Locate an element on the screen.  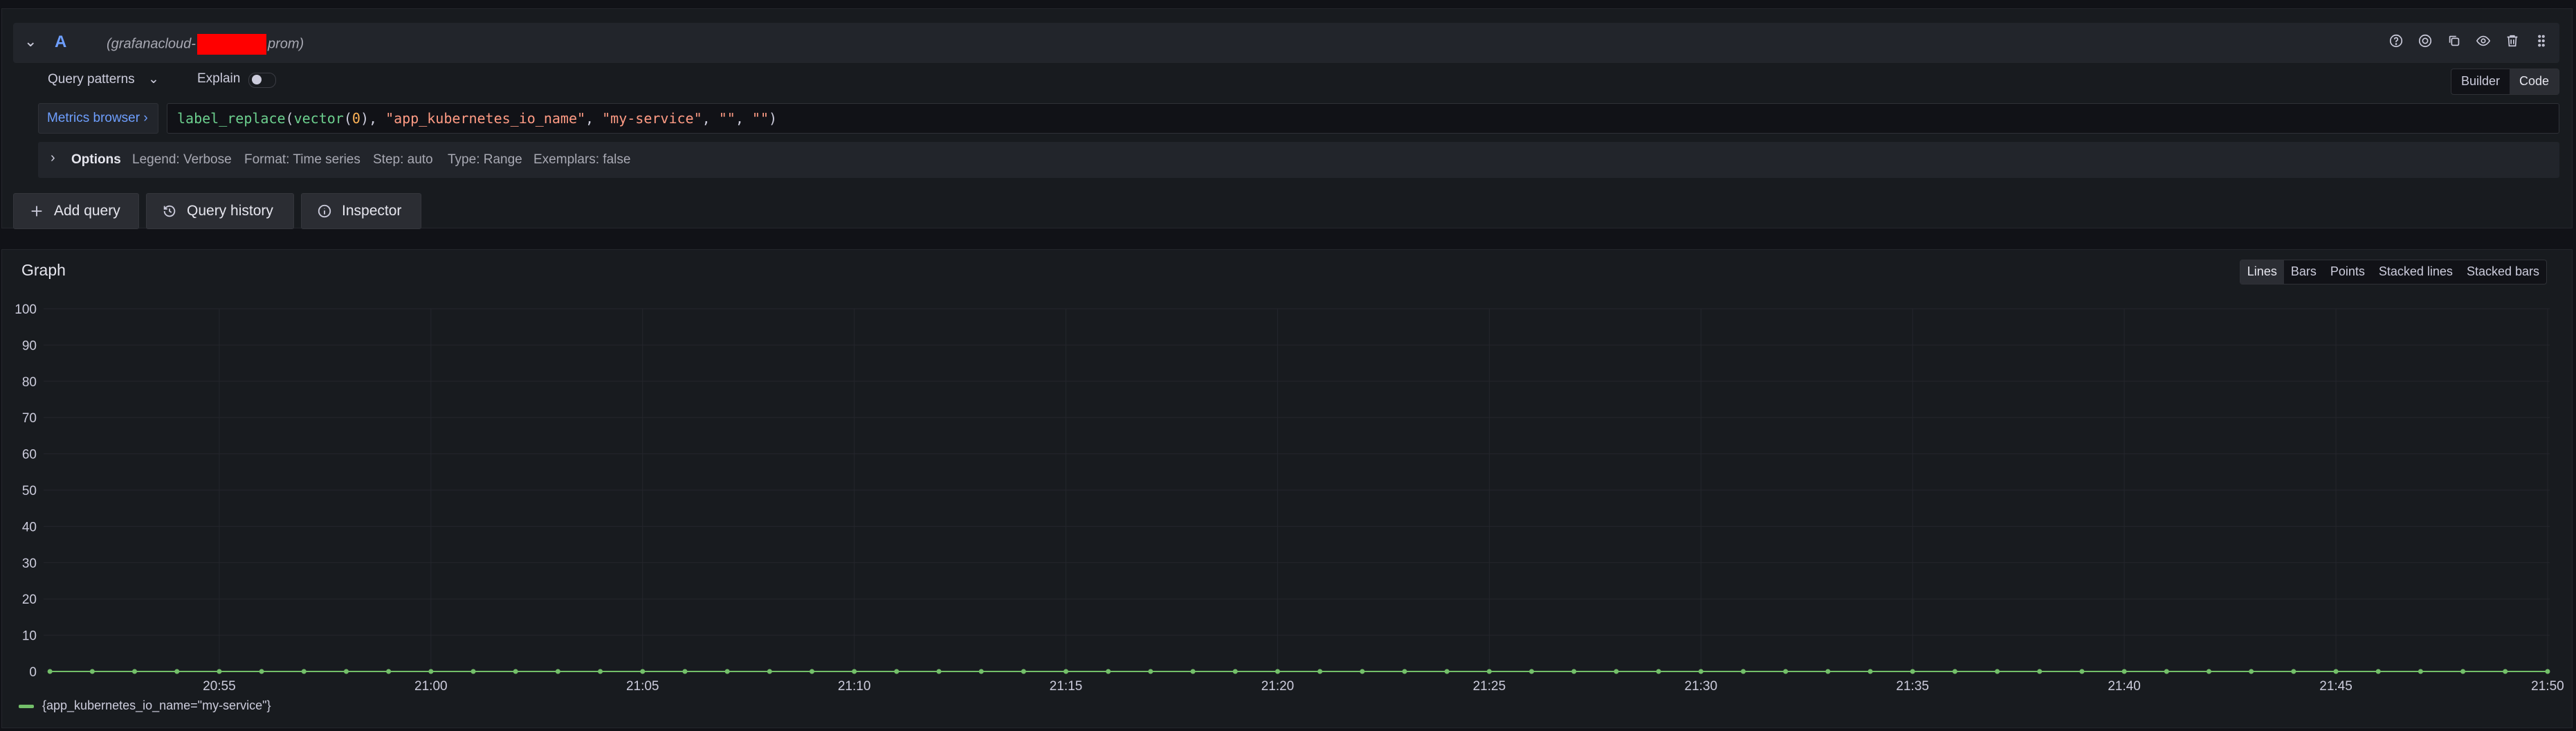
y-tick-label: 60 is located at coordinates (30, 455).